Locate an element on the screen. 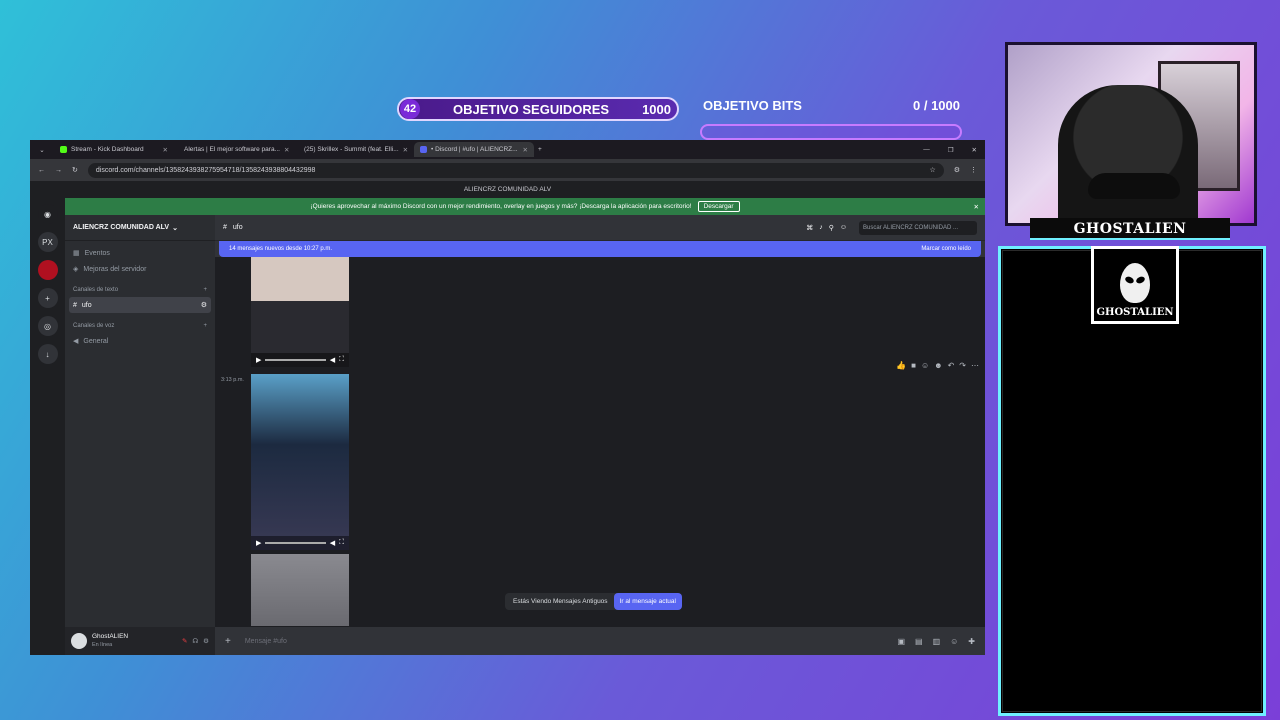 This screenshot has height=720, width=1280. forward-icon: ↷ is located at coordinates (962, 365).